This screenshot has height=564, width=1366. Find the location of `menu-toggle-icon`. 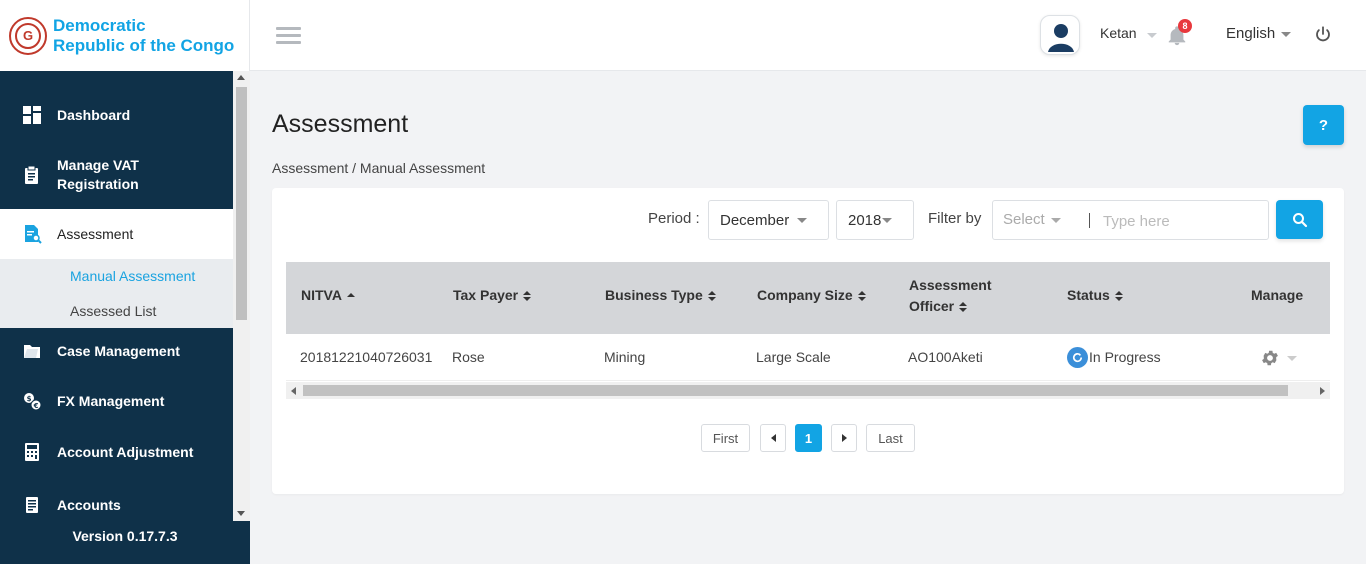

menu-toggle-icon is located at coordinates (288, 36).